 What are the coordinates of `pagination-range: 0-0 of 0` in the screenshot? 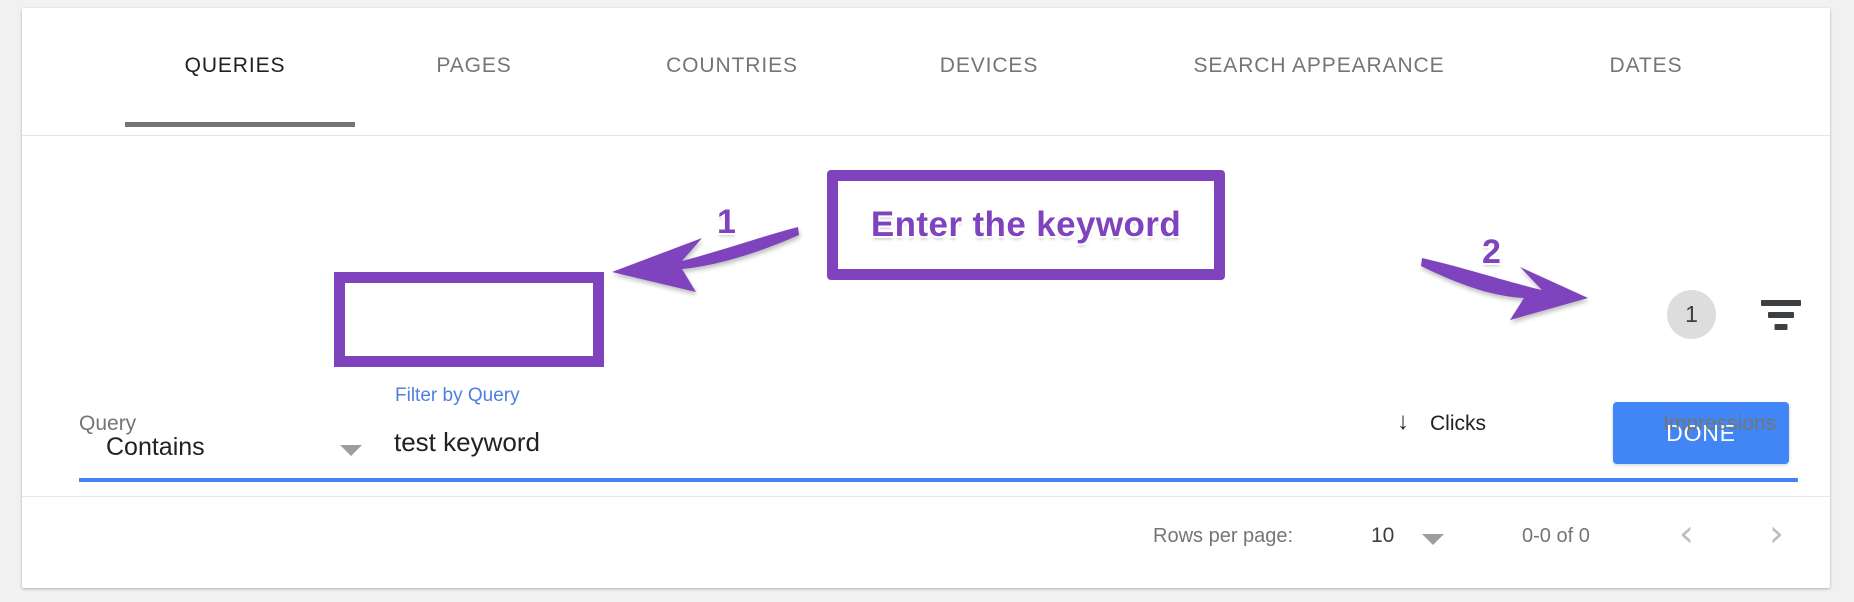 It's located at (1556, 536).